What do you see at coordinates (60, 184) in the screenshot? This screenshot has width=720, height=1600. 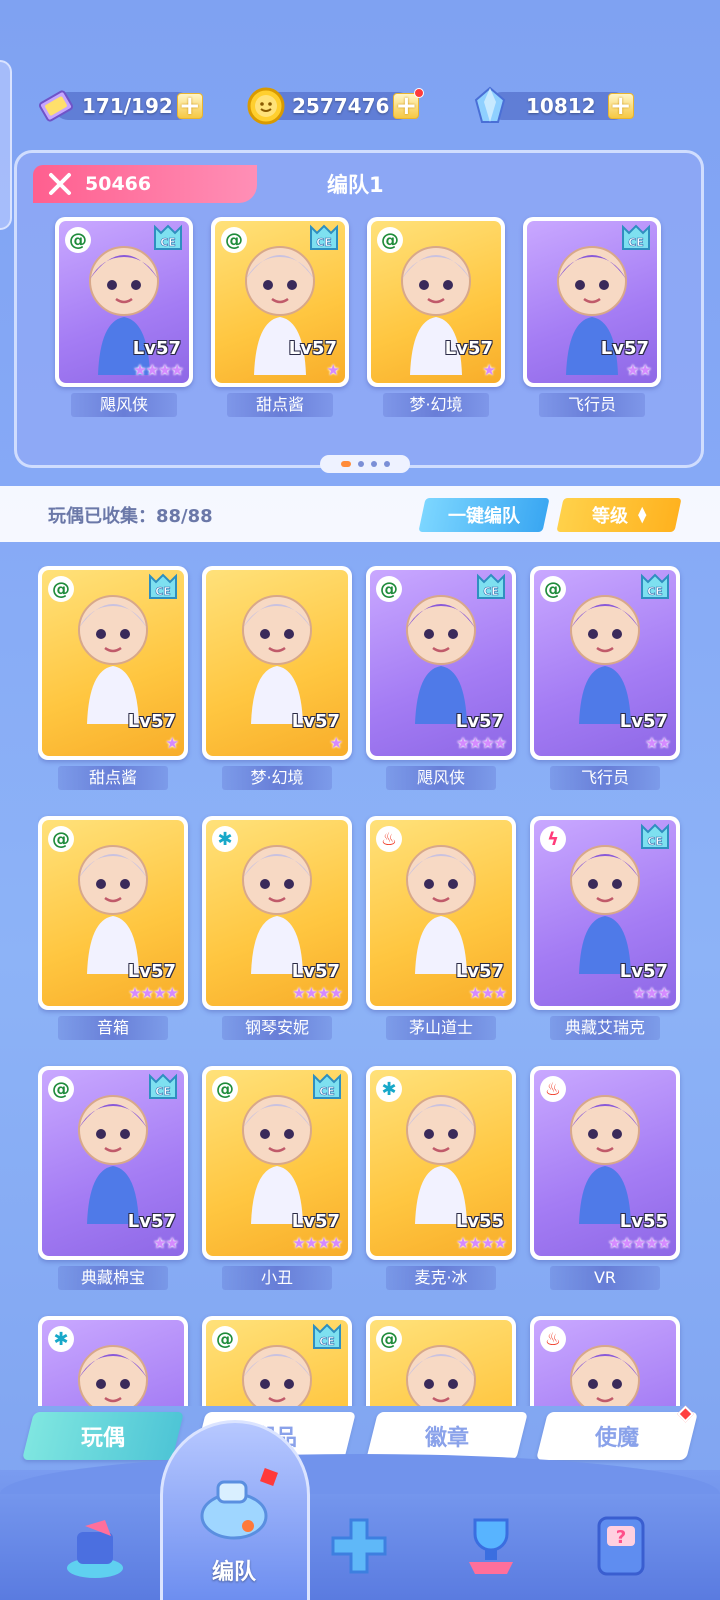 I see `crossed-swords-icon` at bounding box center [60, 184].